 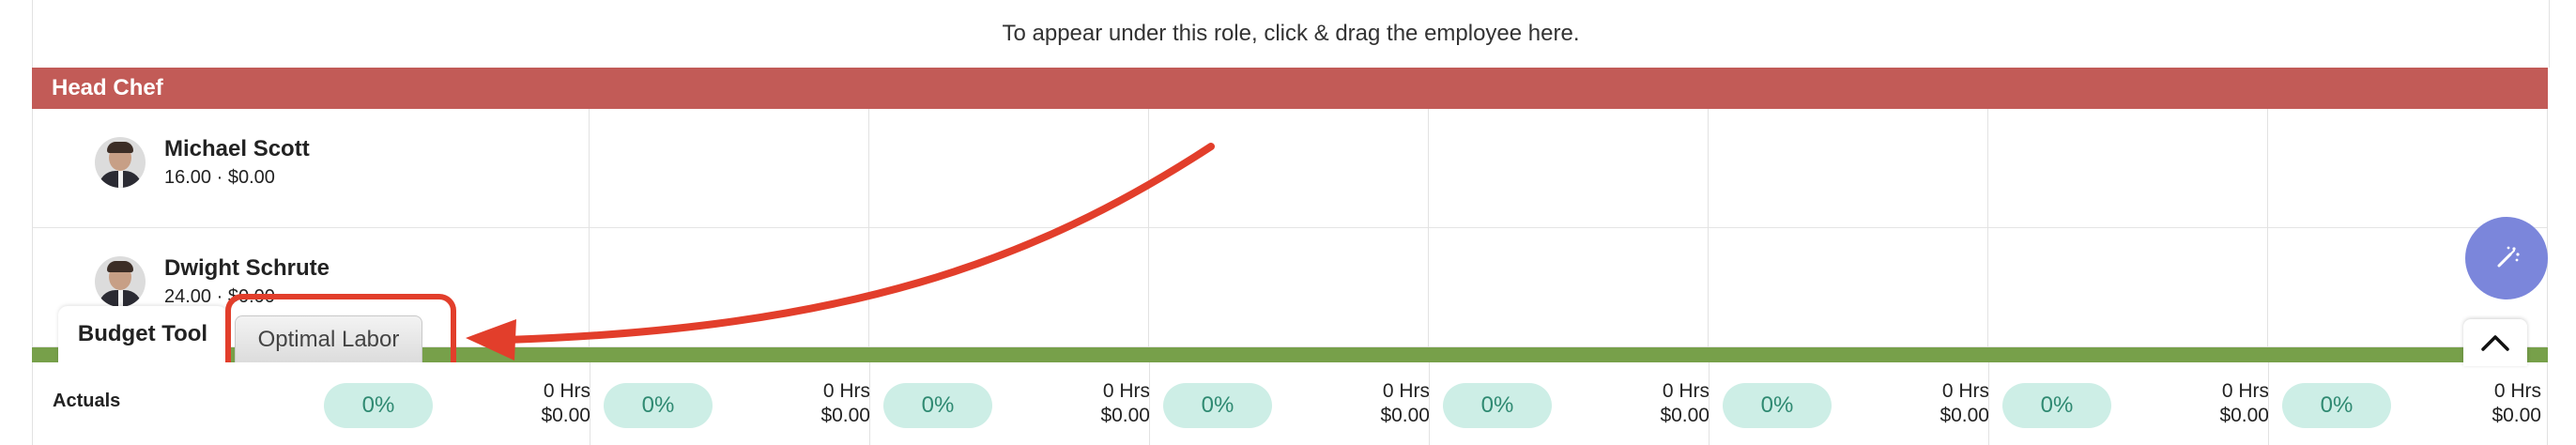 What do you see at coordinates (247, 268) in the screenshot?
I see `employee-name: Dwight Schrute` at bounding box center [247, 268].